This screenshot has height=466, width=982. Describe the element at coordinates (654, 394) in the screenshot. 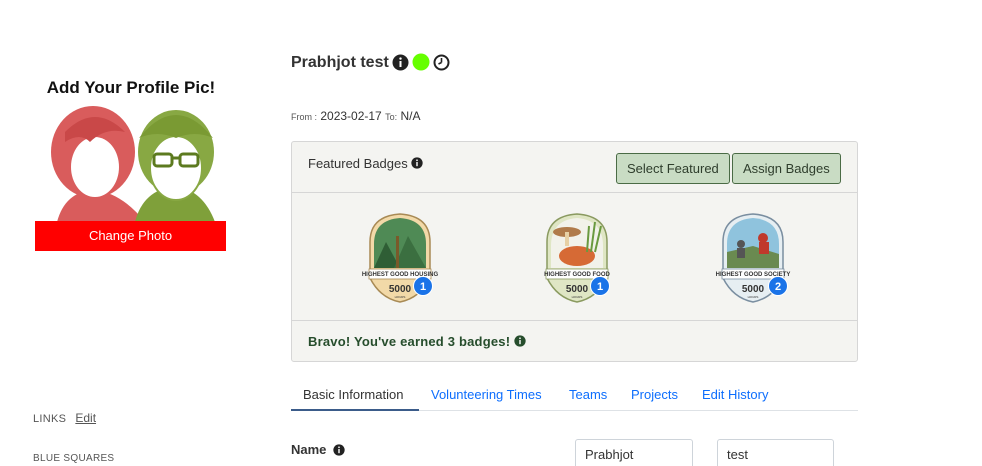

I see `tab-projects: Projects` at that location.